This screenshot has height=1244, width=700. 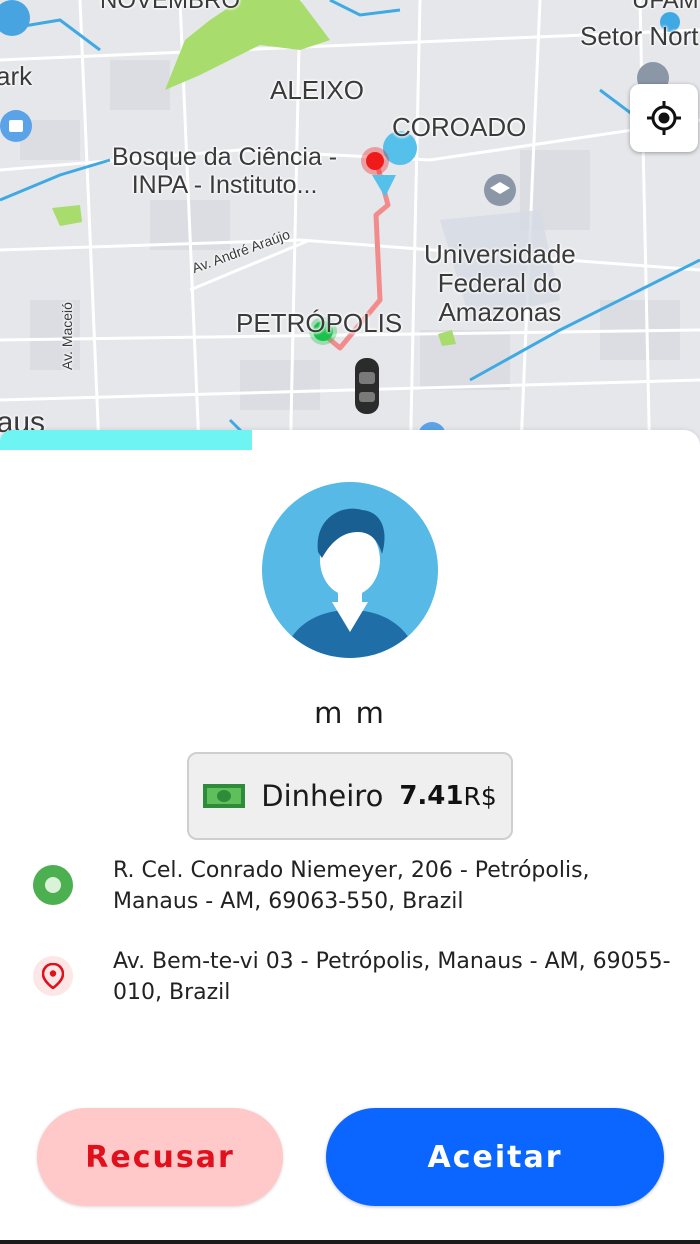 I want to click on map-label-coroado: COROADO, so click(x=459, y=127).